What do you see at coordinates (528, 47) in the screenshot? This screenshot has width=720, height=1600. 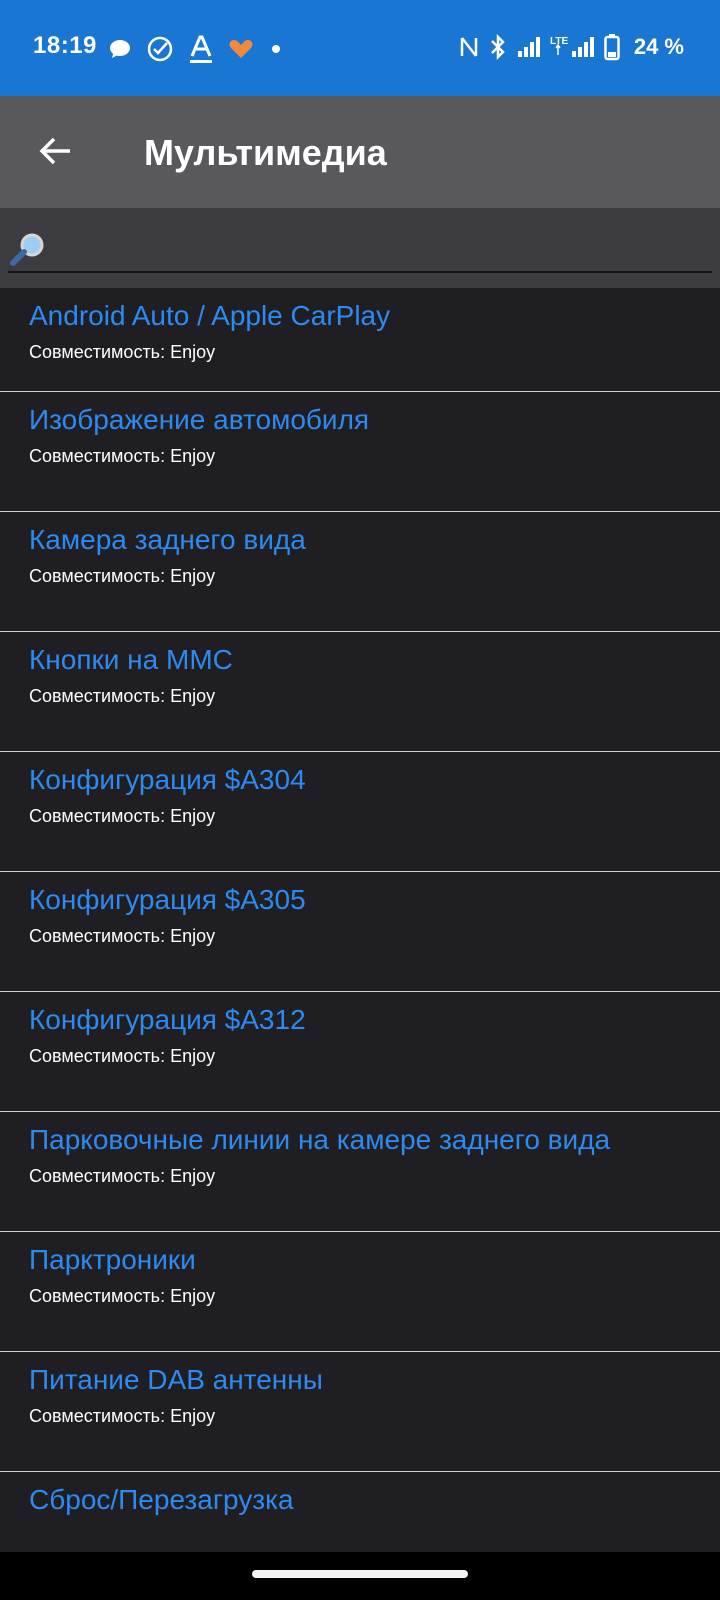 I see `signal-icon` at bounding box center [528, 47].